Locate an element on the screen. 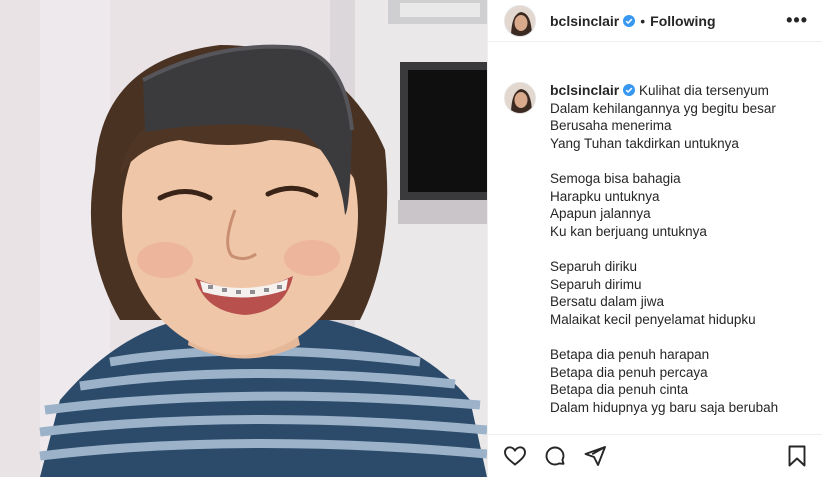 This screenshot has height=477, width=822. comment-icon is located at coordinates (555, 456).